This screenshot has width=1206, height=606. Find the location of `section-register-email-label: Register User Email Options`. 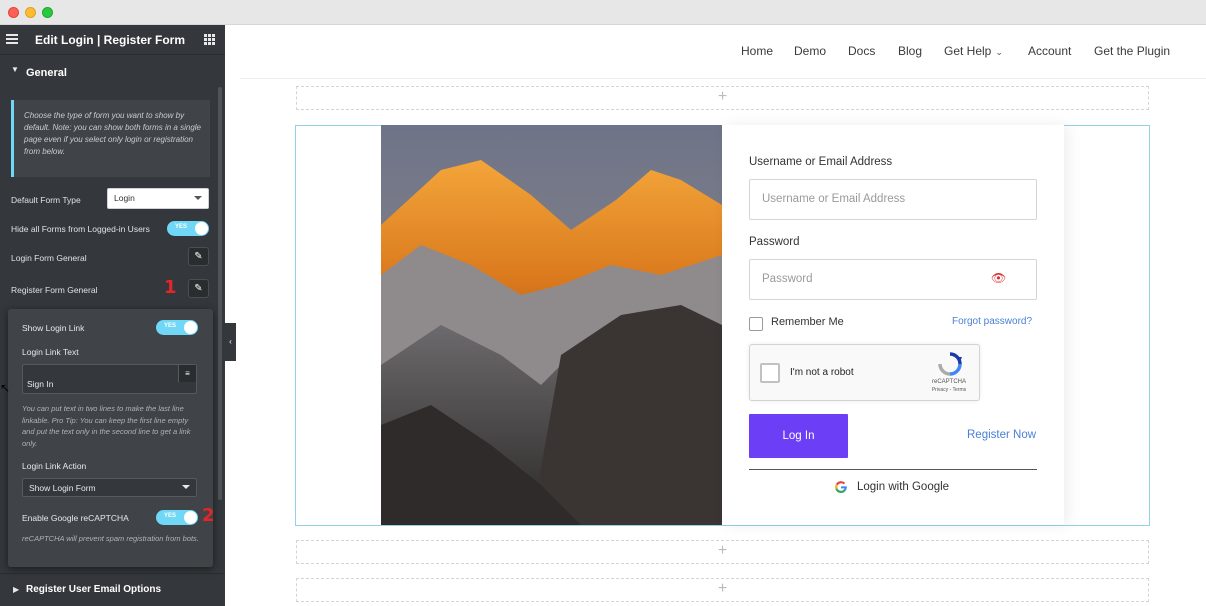

section-register-email-label: Register User Email Options is located at coordinates (94, 589).